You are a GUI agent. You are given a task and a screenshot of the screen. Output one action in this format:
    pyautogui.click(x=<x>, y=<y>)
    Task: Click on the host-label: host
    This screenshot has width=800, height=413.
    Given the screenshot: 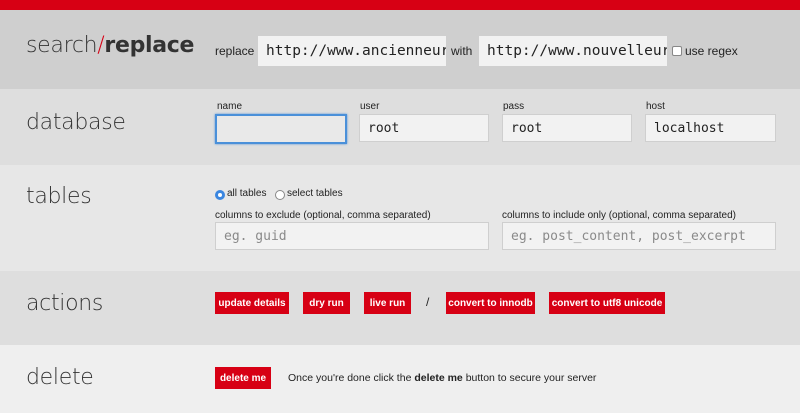 What is the action you would take?
    pyautogui.click(x=655, y=106)
    